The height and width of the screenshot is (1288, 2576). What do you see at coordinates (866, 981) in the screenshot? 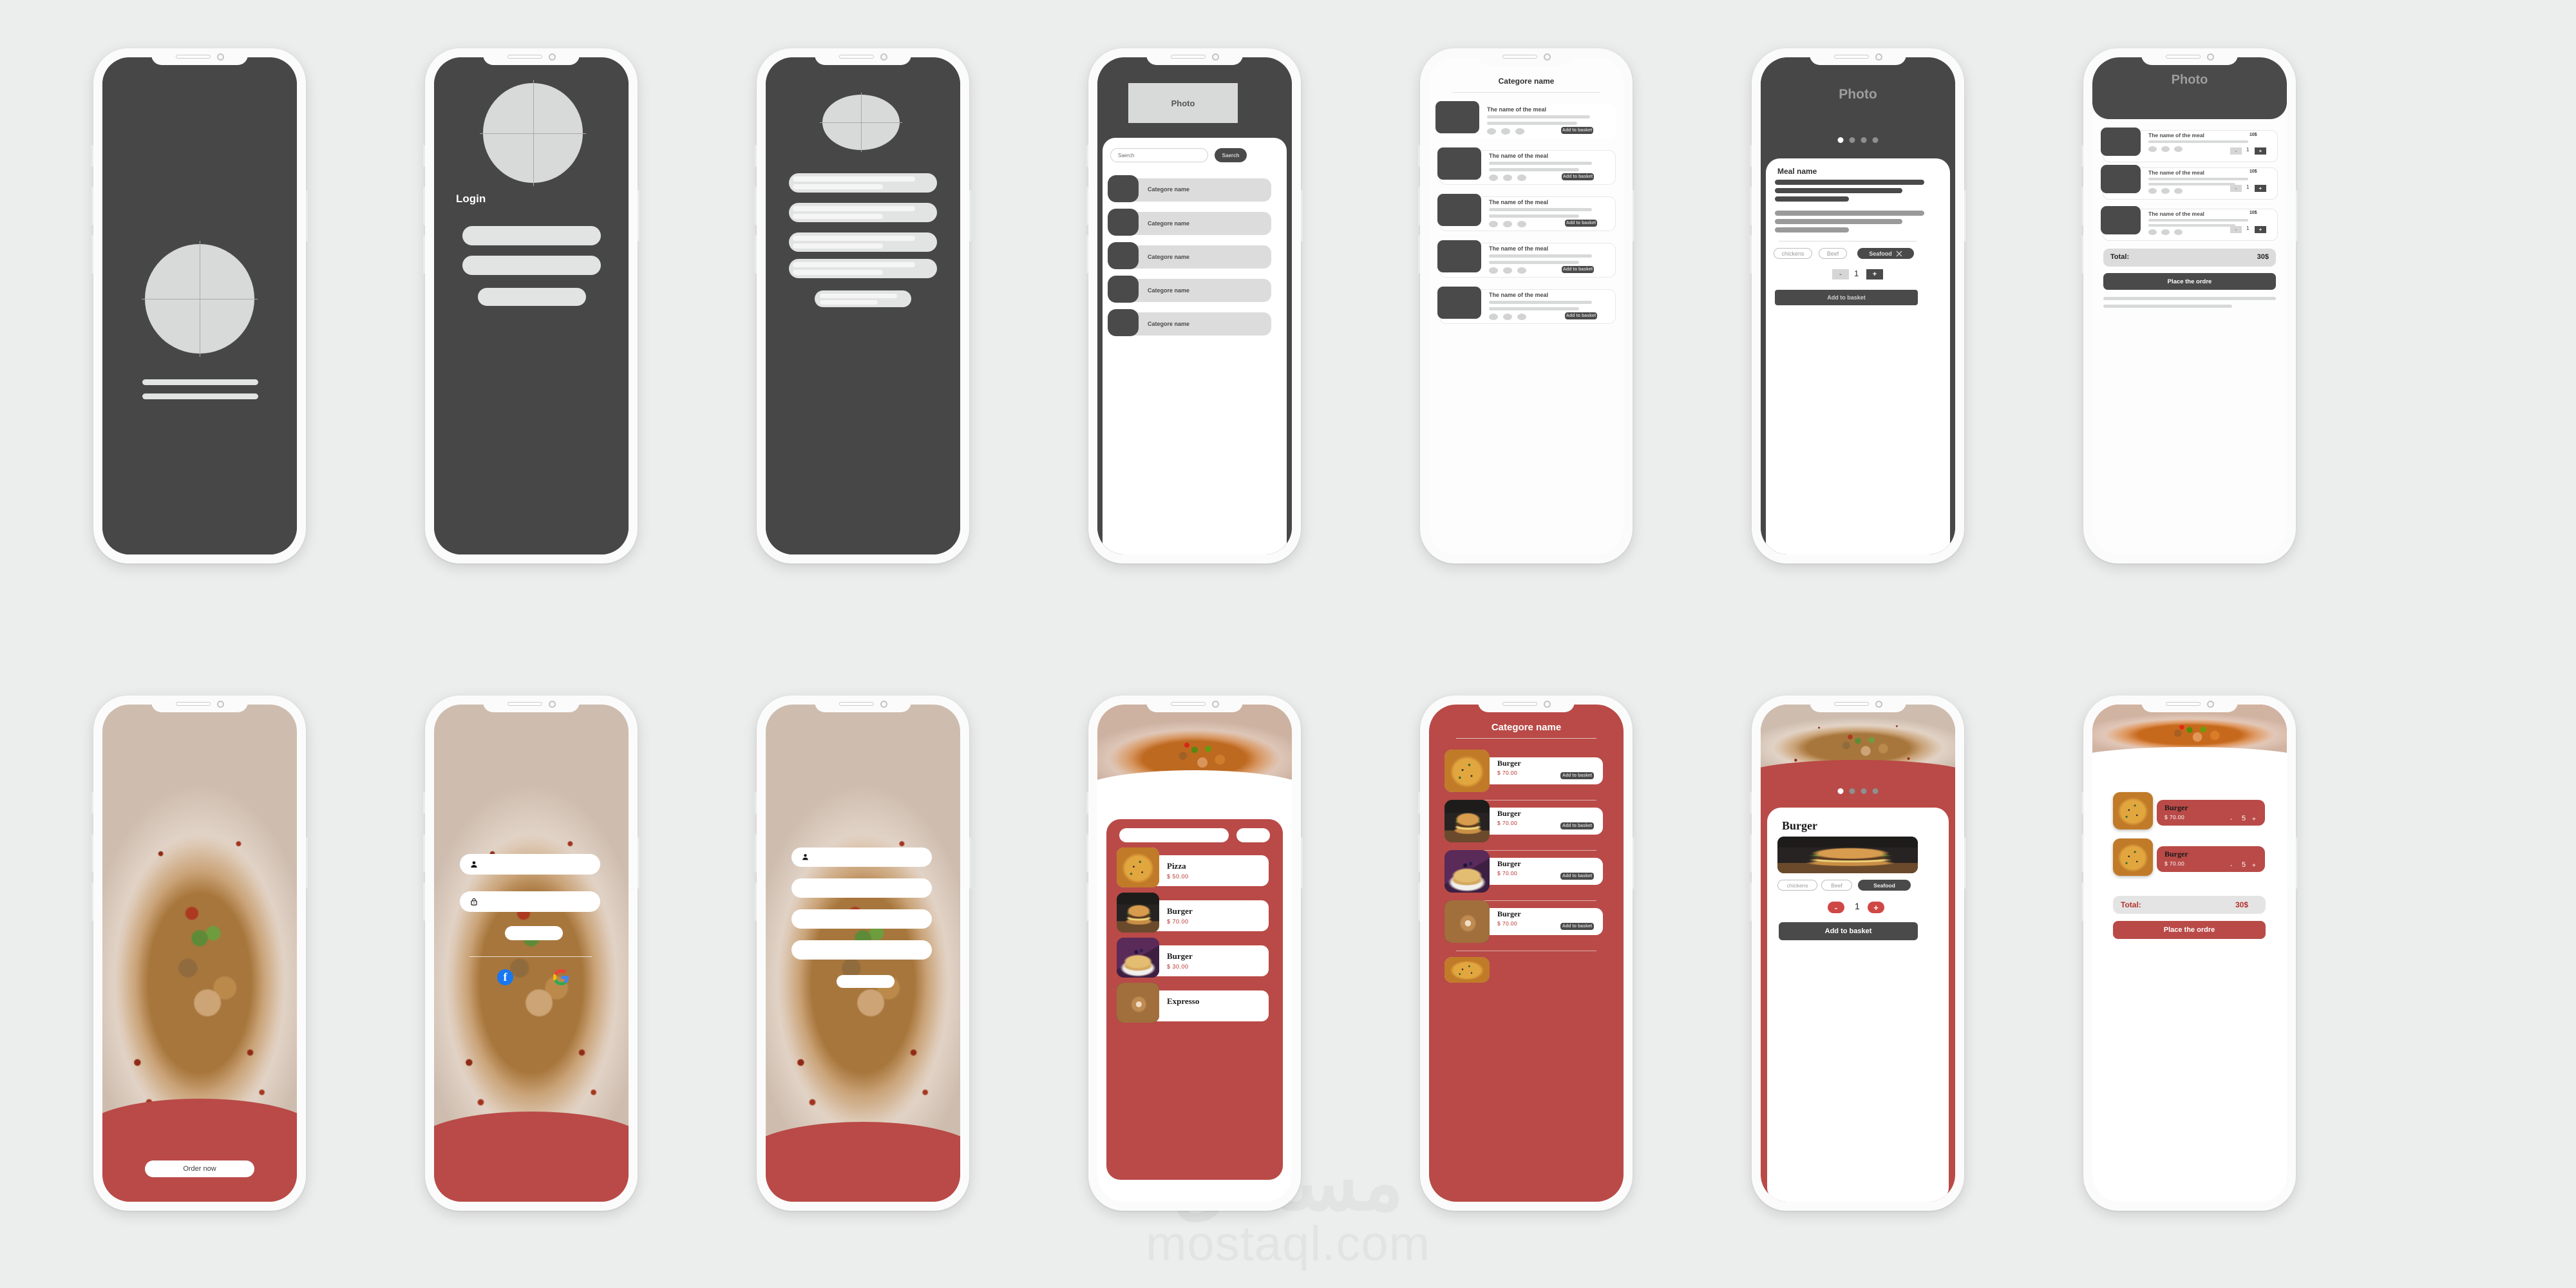
I see `register-submit-button` at bounding box center [866, 981].